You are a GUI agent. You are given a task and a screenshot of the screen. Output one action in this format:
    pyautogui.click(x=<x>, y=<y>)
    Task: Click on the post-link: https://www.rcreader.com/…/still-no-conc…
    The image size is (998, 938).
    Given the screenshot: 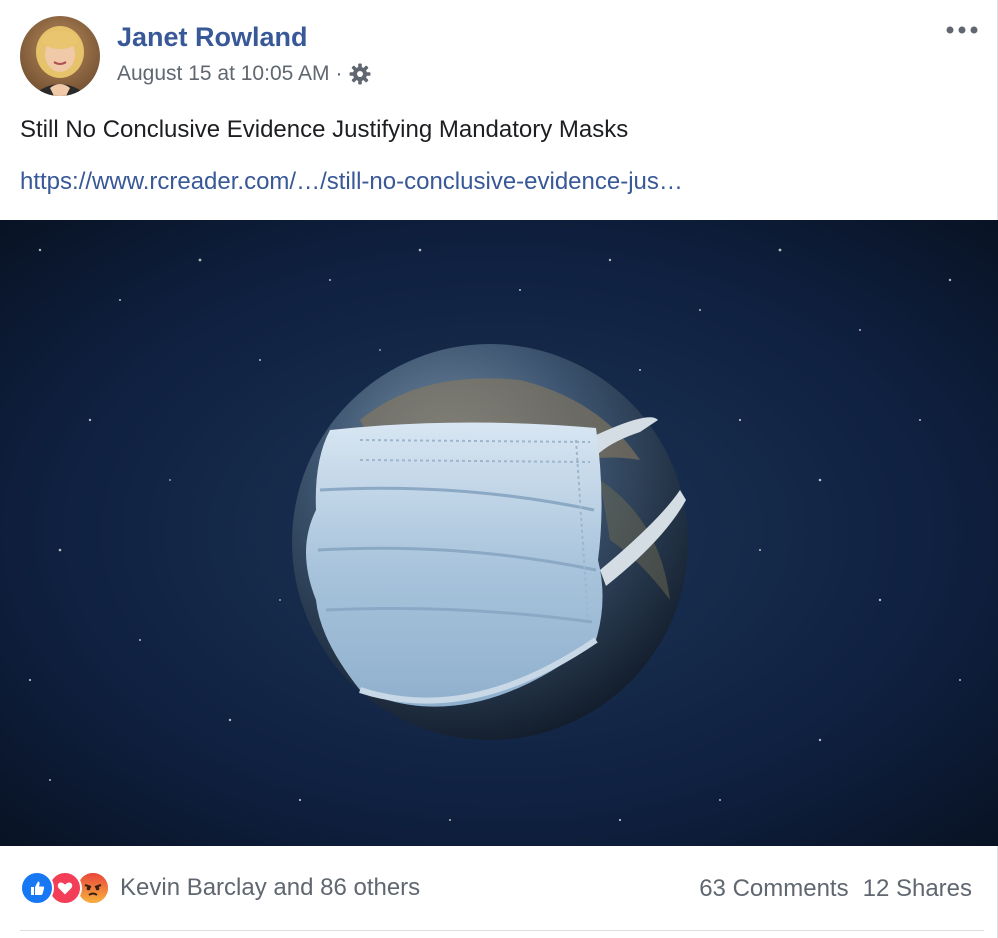 What is the action you would take?
    pyautogui.click(x=351, y=182)
    